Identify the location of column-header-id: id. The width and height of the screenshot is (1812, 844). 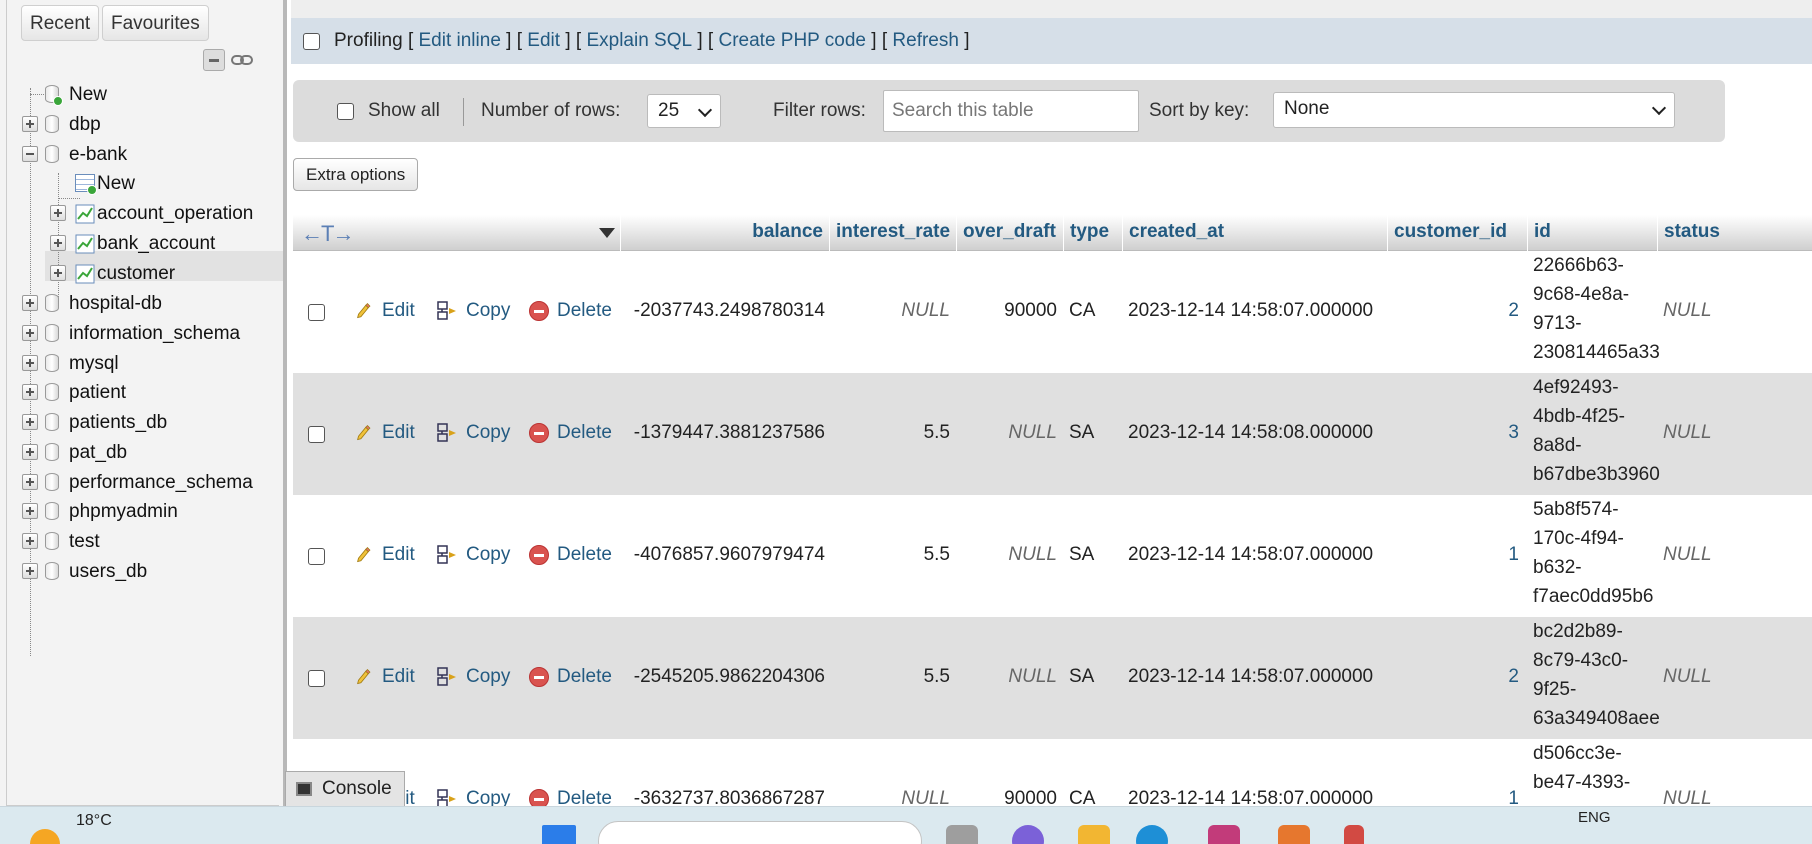
(1592, 233).